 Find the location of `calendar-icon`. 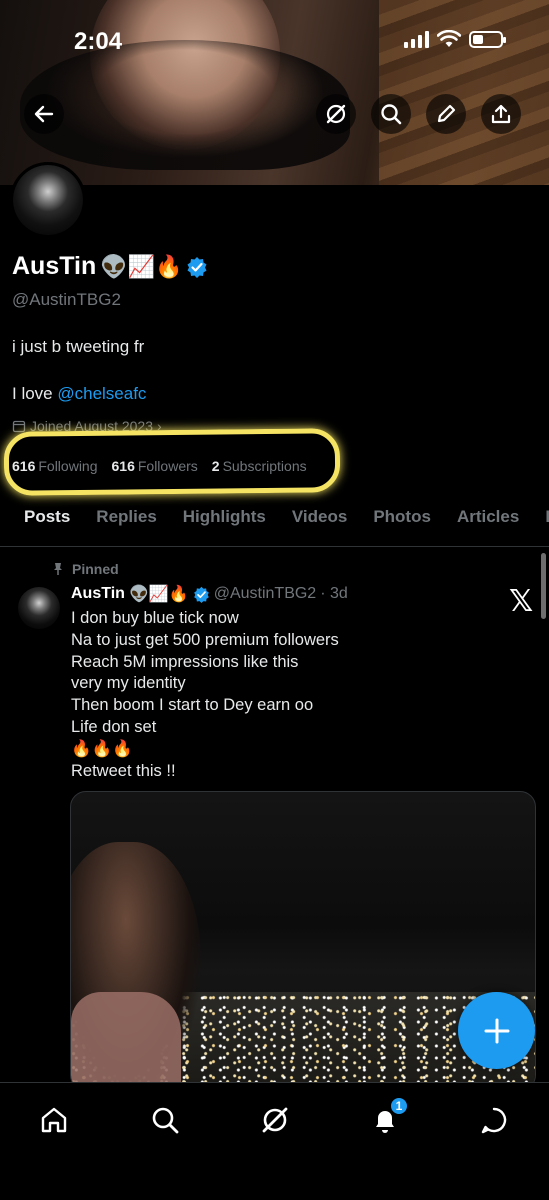

calendar-icon is located at coordinates (19, 426).